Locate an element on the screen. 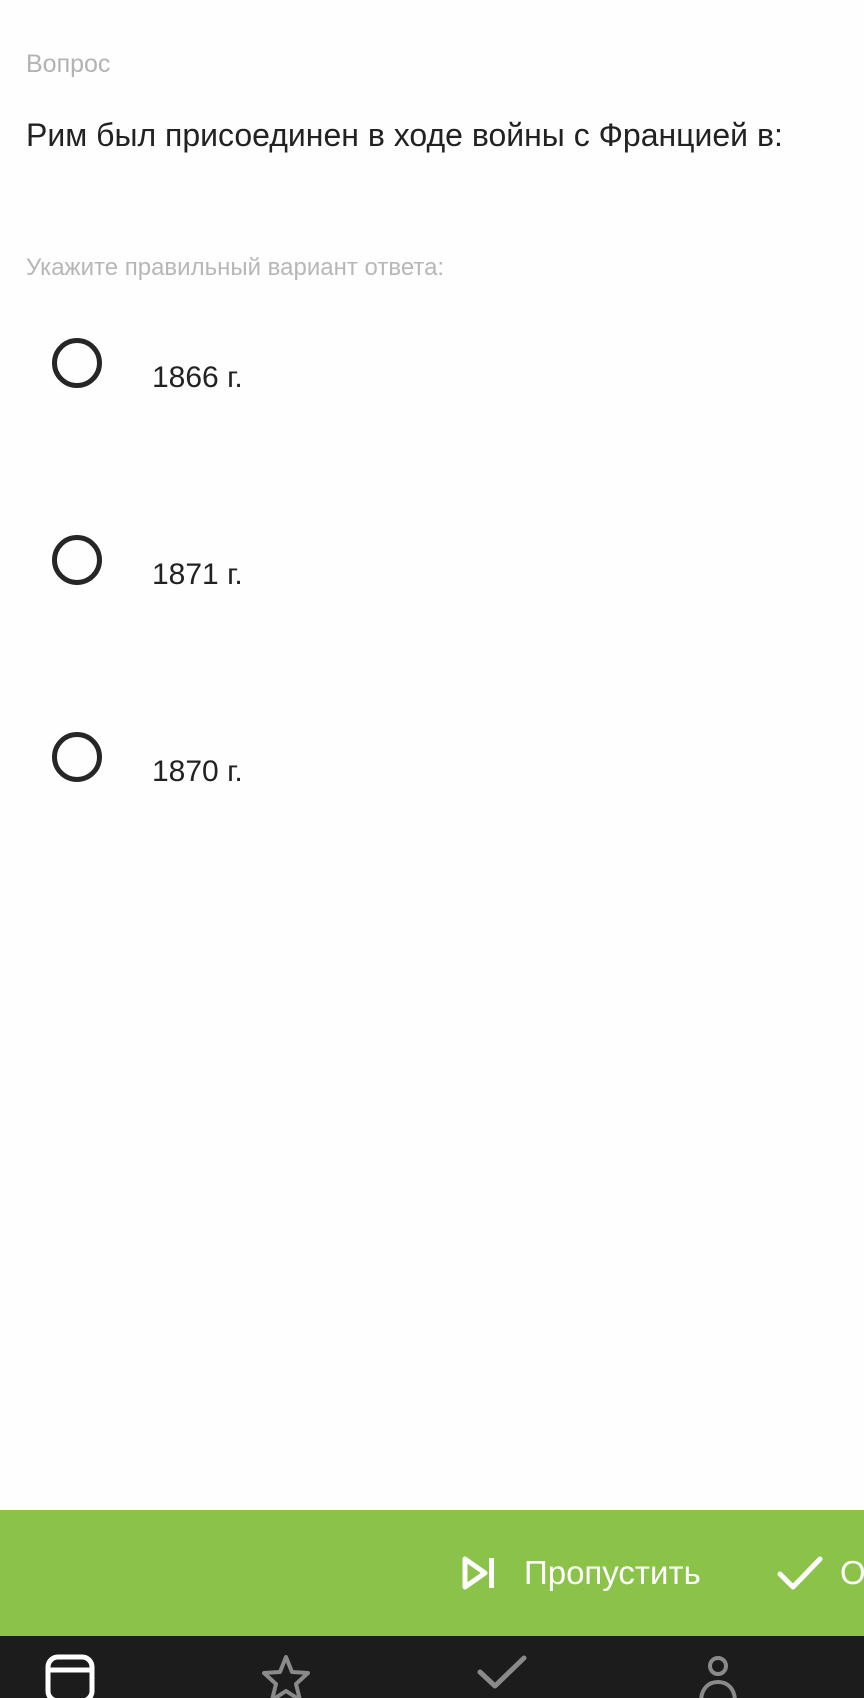 This screenshot has height=1698, width=864. profile-icon is located at coordinates (718, 1677).